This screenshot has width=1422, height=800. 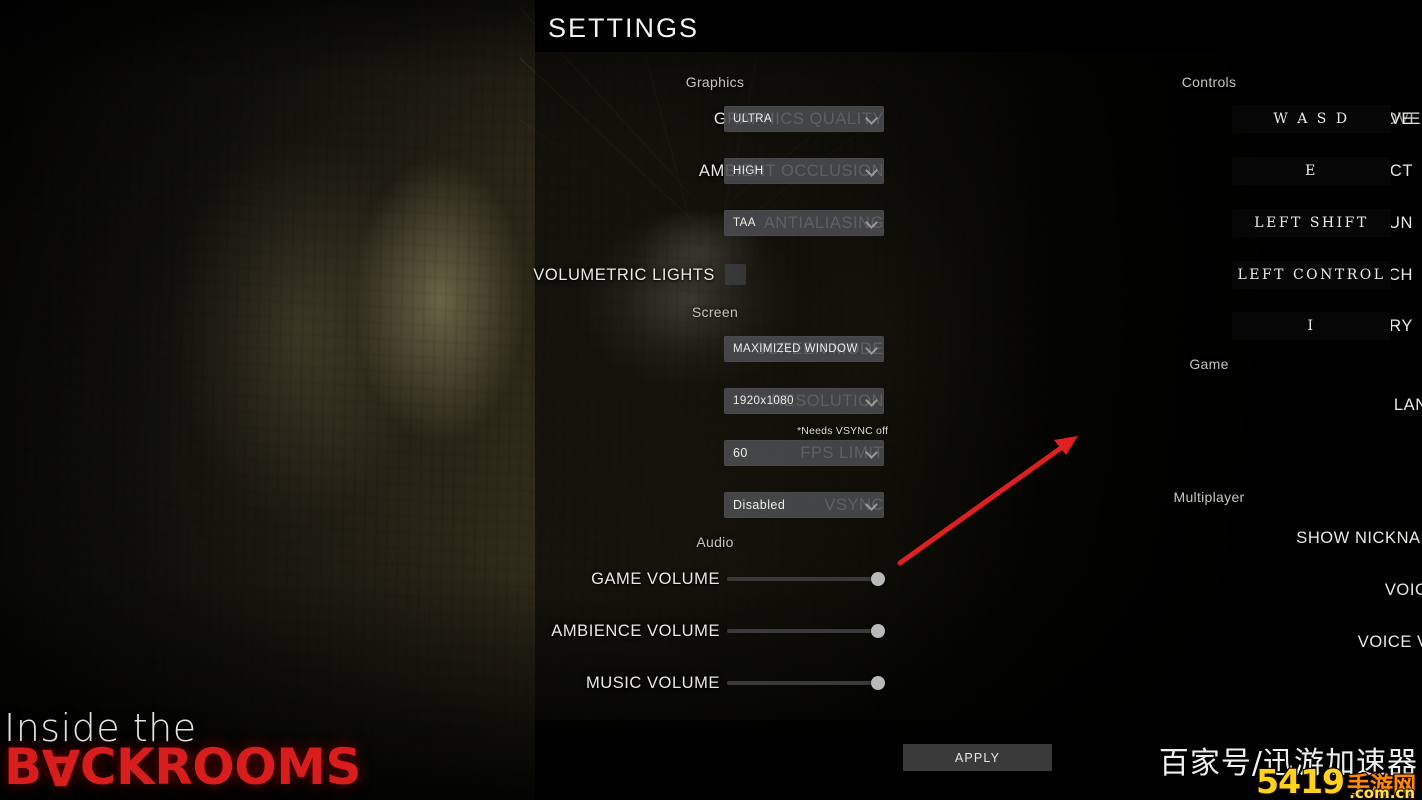 I want to click on page-title: SETTINGS, so click(x=624, y=28).